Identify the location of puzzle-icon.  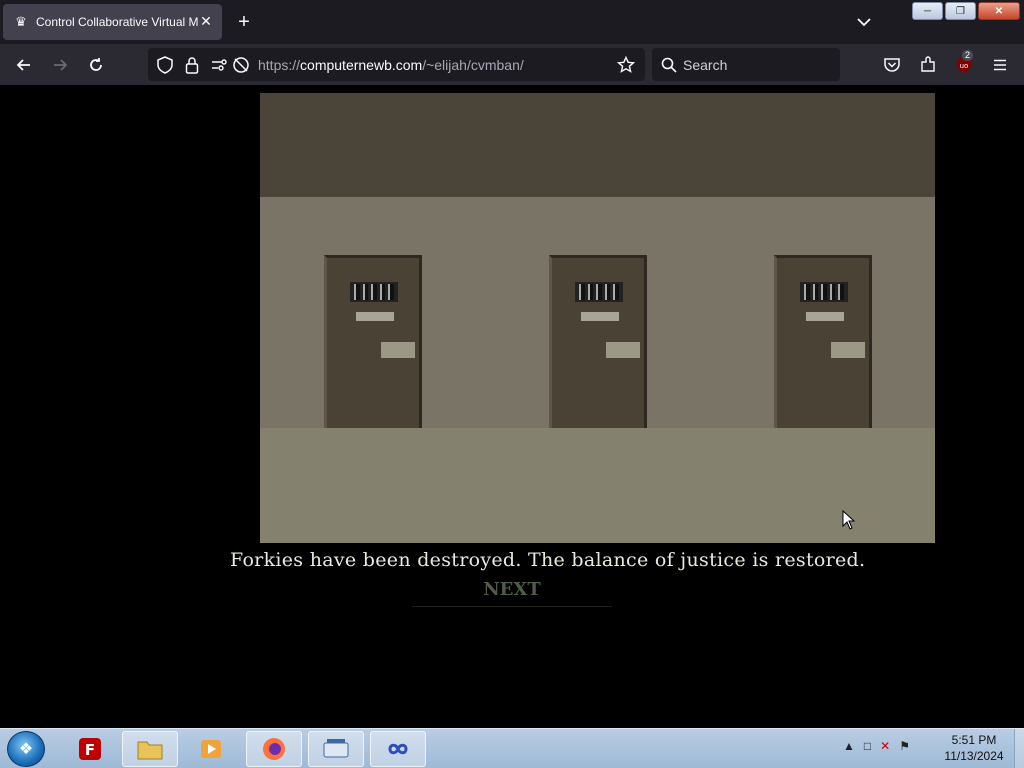
(928, 64).